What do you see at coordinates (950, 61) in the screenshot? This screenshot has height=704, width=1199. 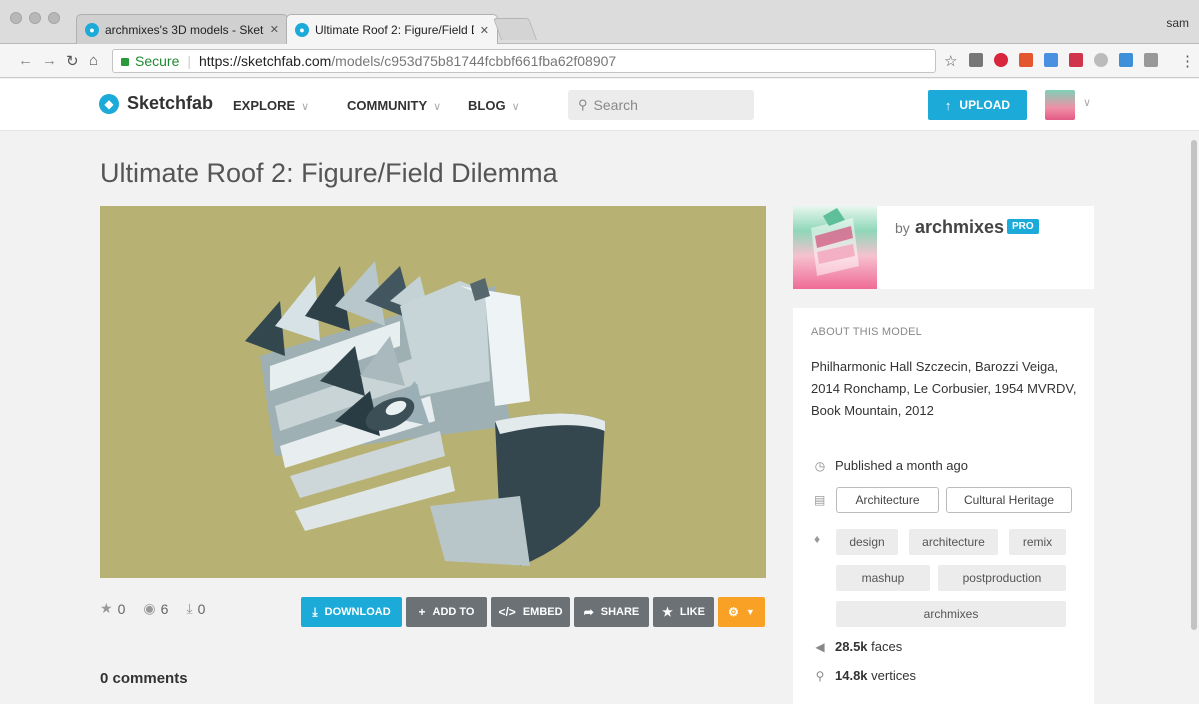 I see `bookmark-star-icon: ☆` at bounding box center [950, 61].